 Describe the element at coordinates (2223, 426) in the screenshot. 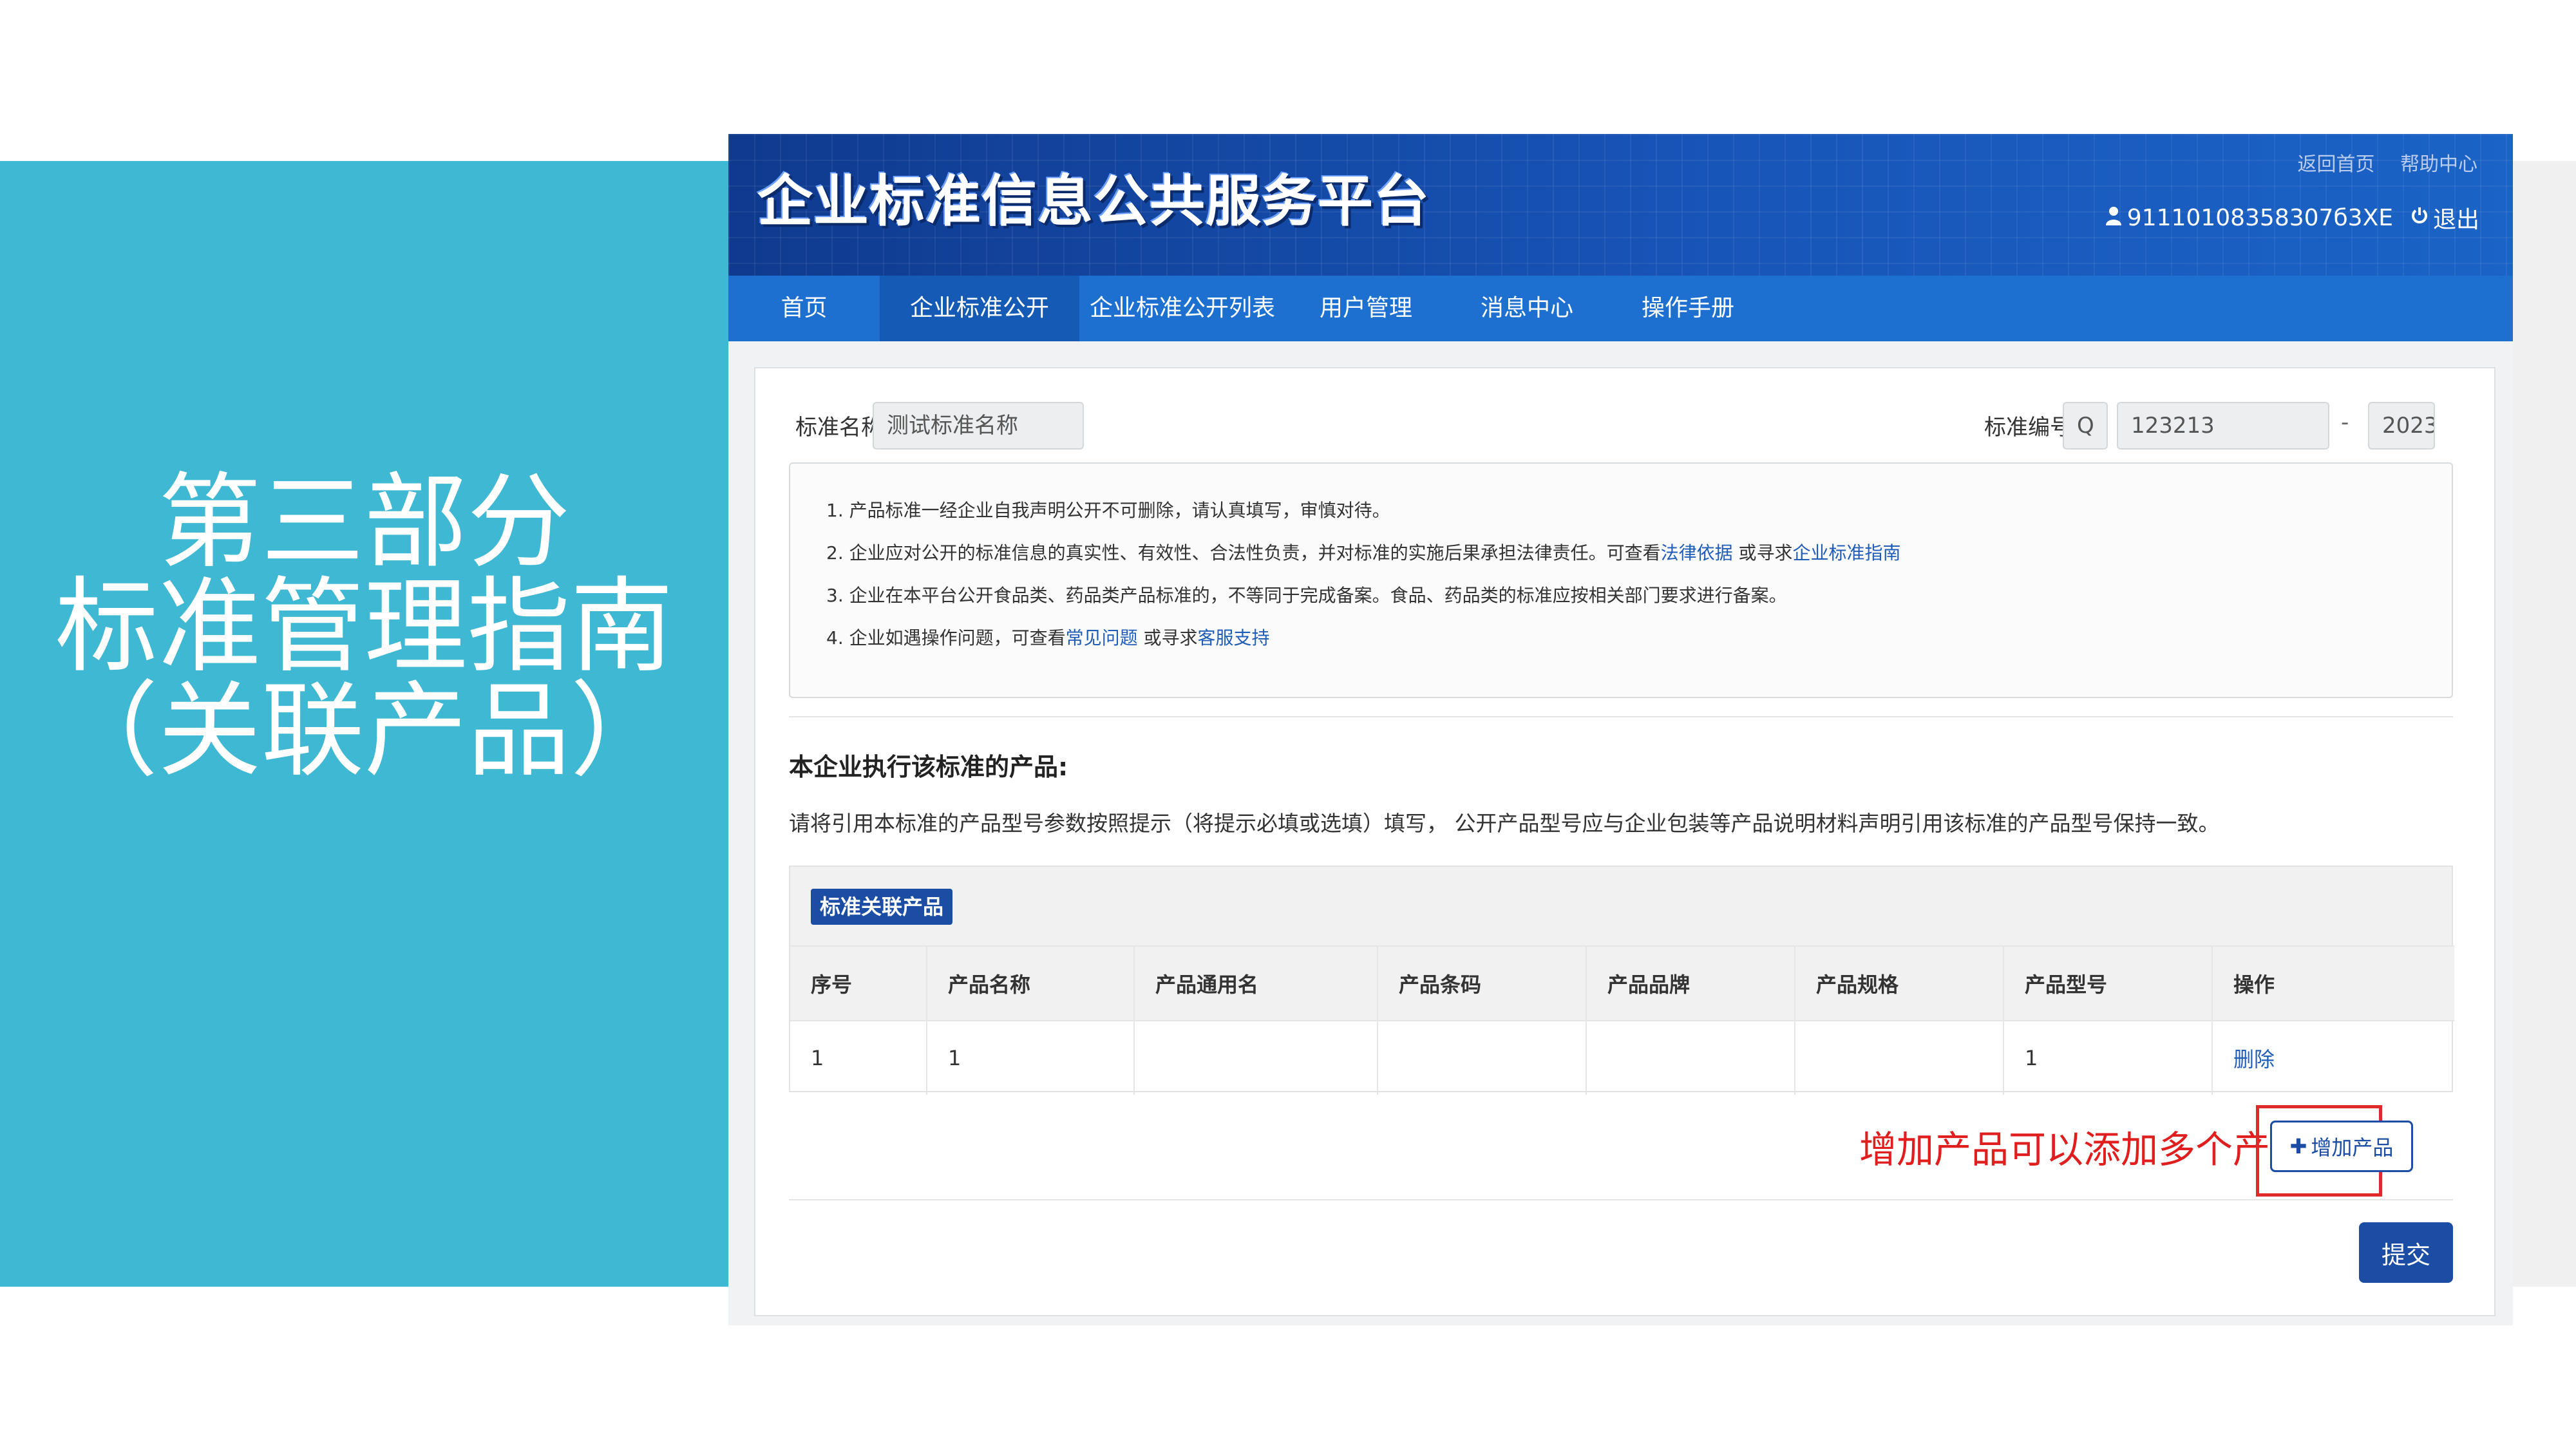

I see `std-no-field: 123213` at that location.